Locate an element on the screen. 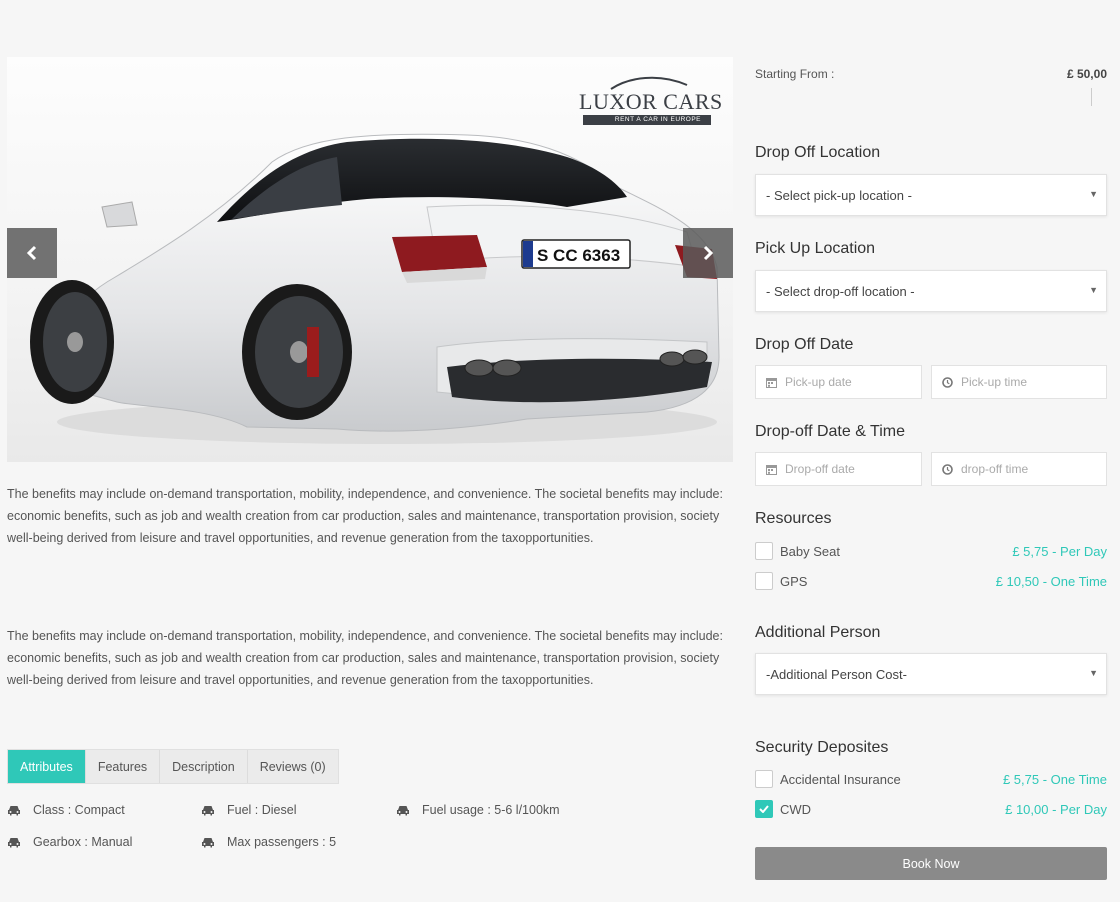  accidental-insurance-checkbox is located at coordinates (764, 779).